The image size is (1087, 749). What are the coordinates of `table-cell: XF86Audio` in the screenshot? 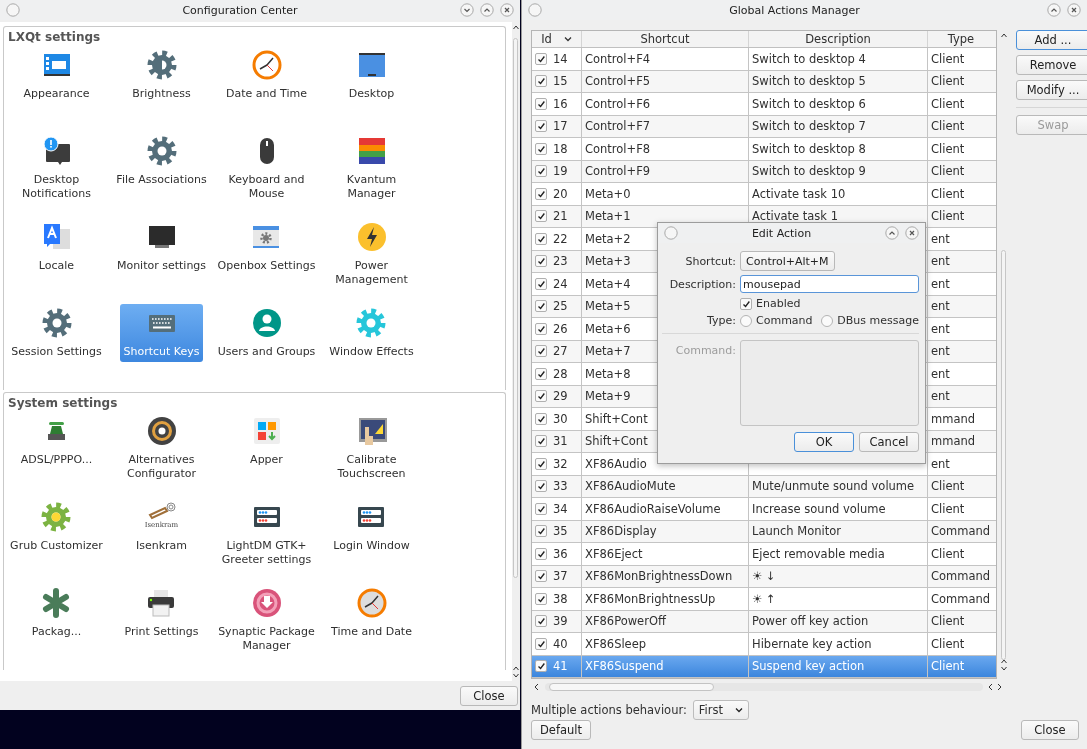 It's located at (616, 463).